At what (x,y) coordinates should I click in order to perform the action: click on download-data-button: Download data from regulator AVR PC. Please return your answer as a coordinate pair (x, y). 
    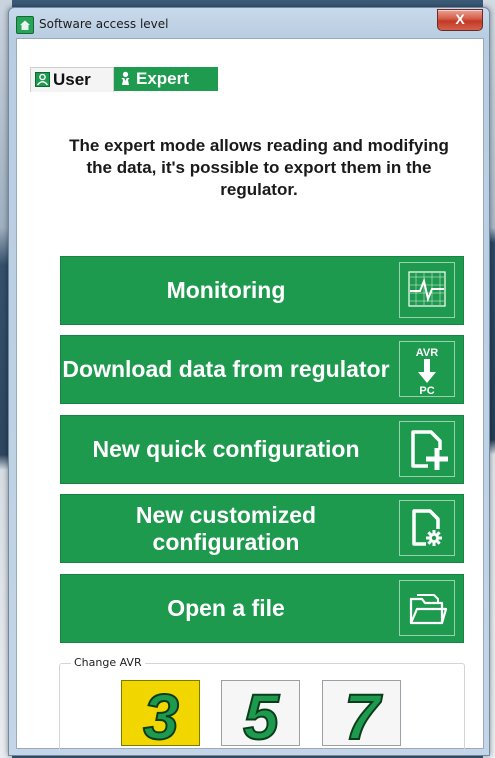
    Looking at the image, I should click on (262, 369).